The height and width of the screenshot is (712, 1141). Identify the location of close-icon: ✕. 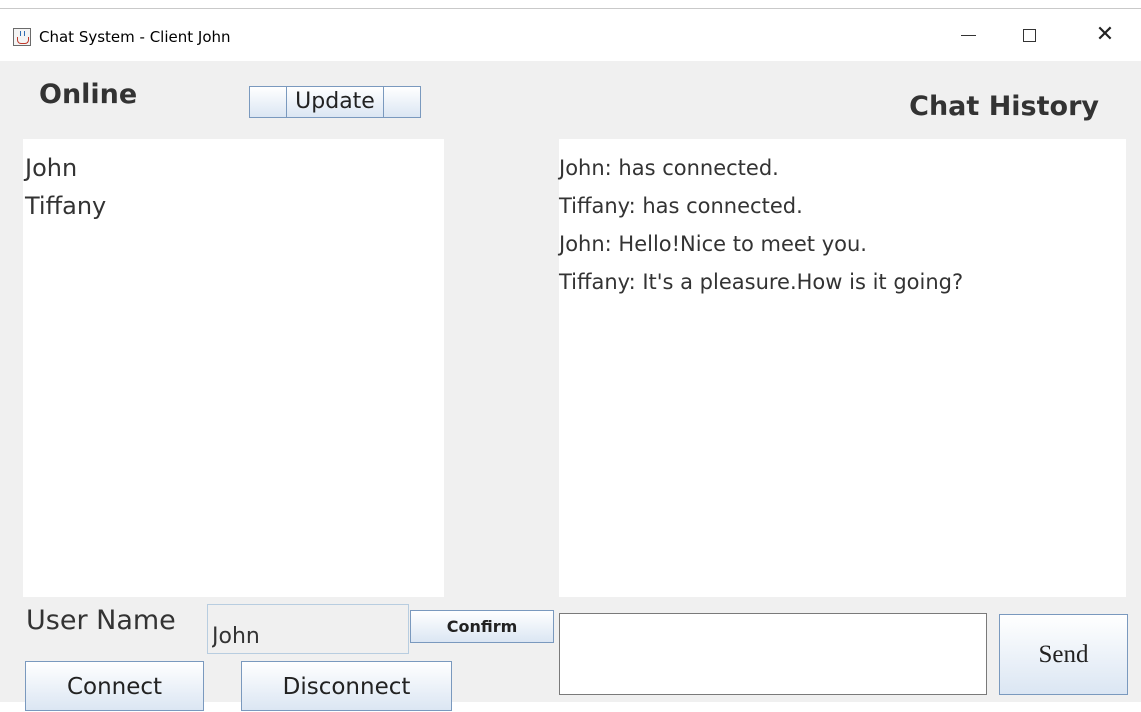
(1105, 34).